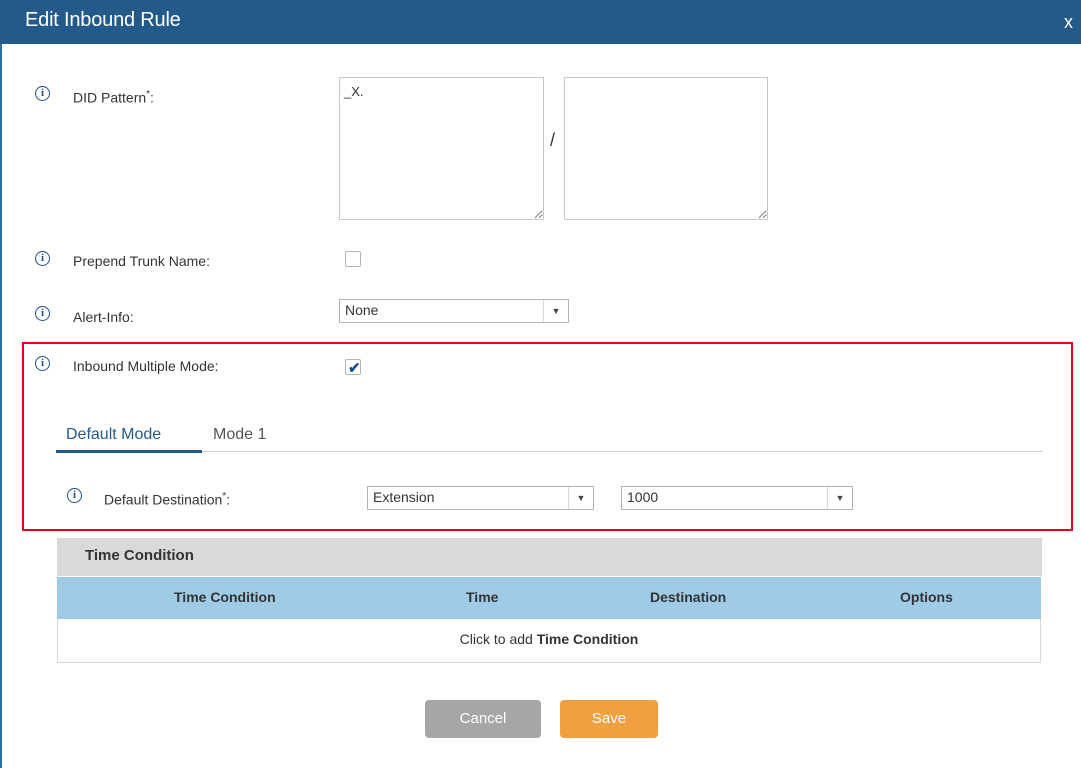 This screenshot has height=768, width=1081. I want to click on dialog-left-border, so click(1, 406).